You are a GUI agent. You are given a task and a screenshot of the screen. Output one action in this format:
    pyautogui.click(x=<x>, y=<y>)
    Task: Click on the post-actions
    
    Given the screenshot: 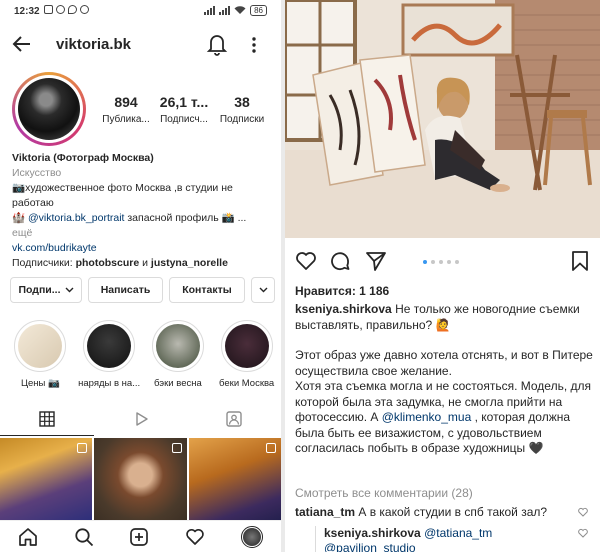 What is the action you would take?
    pyautogui.click(x=442, y=264)
    